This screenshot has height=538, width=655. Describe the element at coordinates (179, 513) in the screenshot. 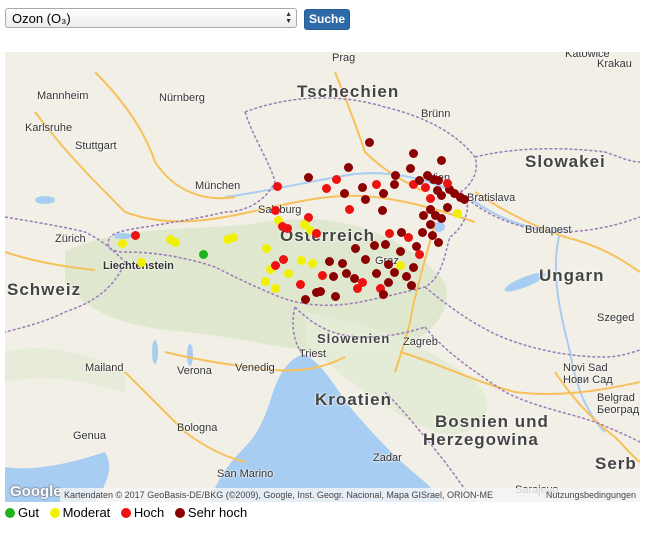

I see `legend-dot-icon` at that location.